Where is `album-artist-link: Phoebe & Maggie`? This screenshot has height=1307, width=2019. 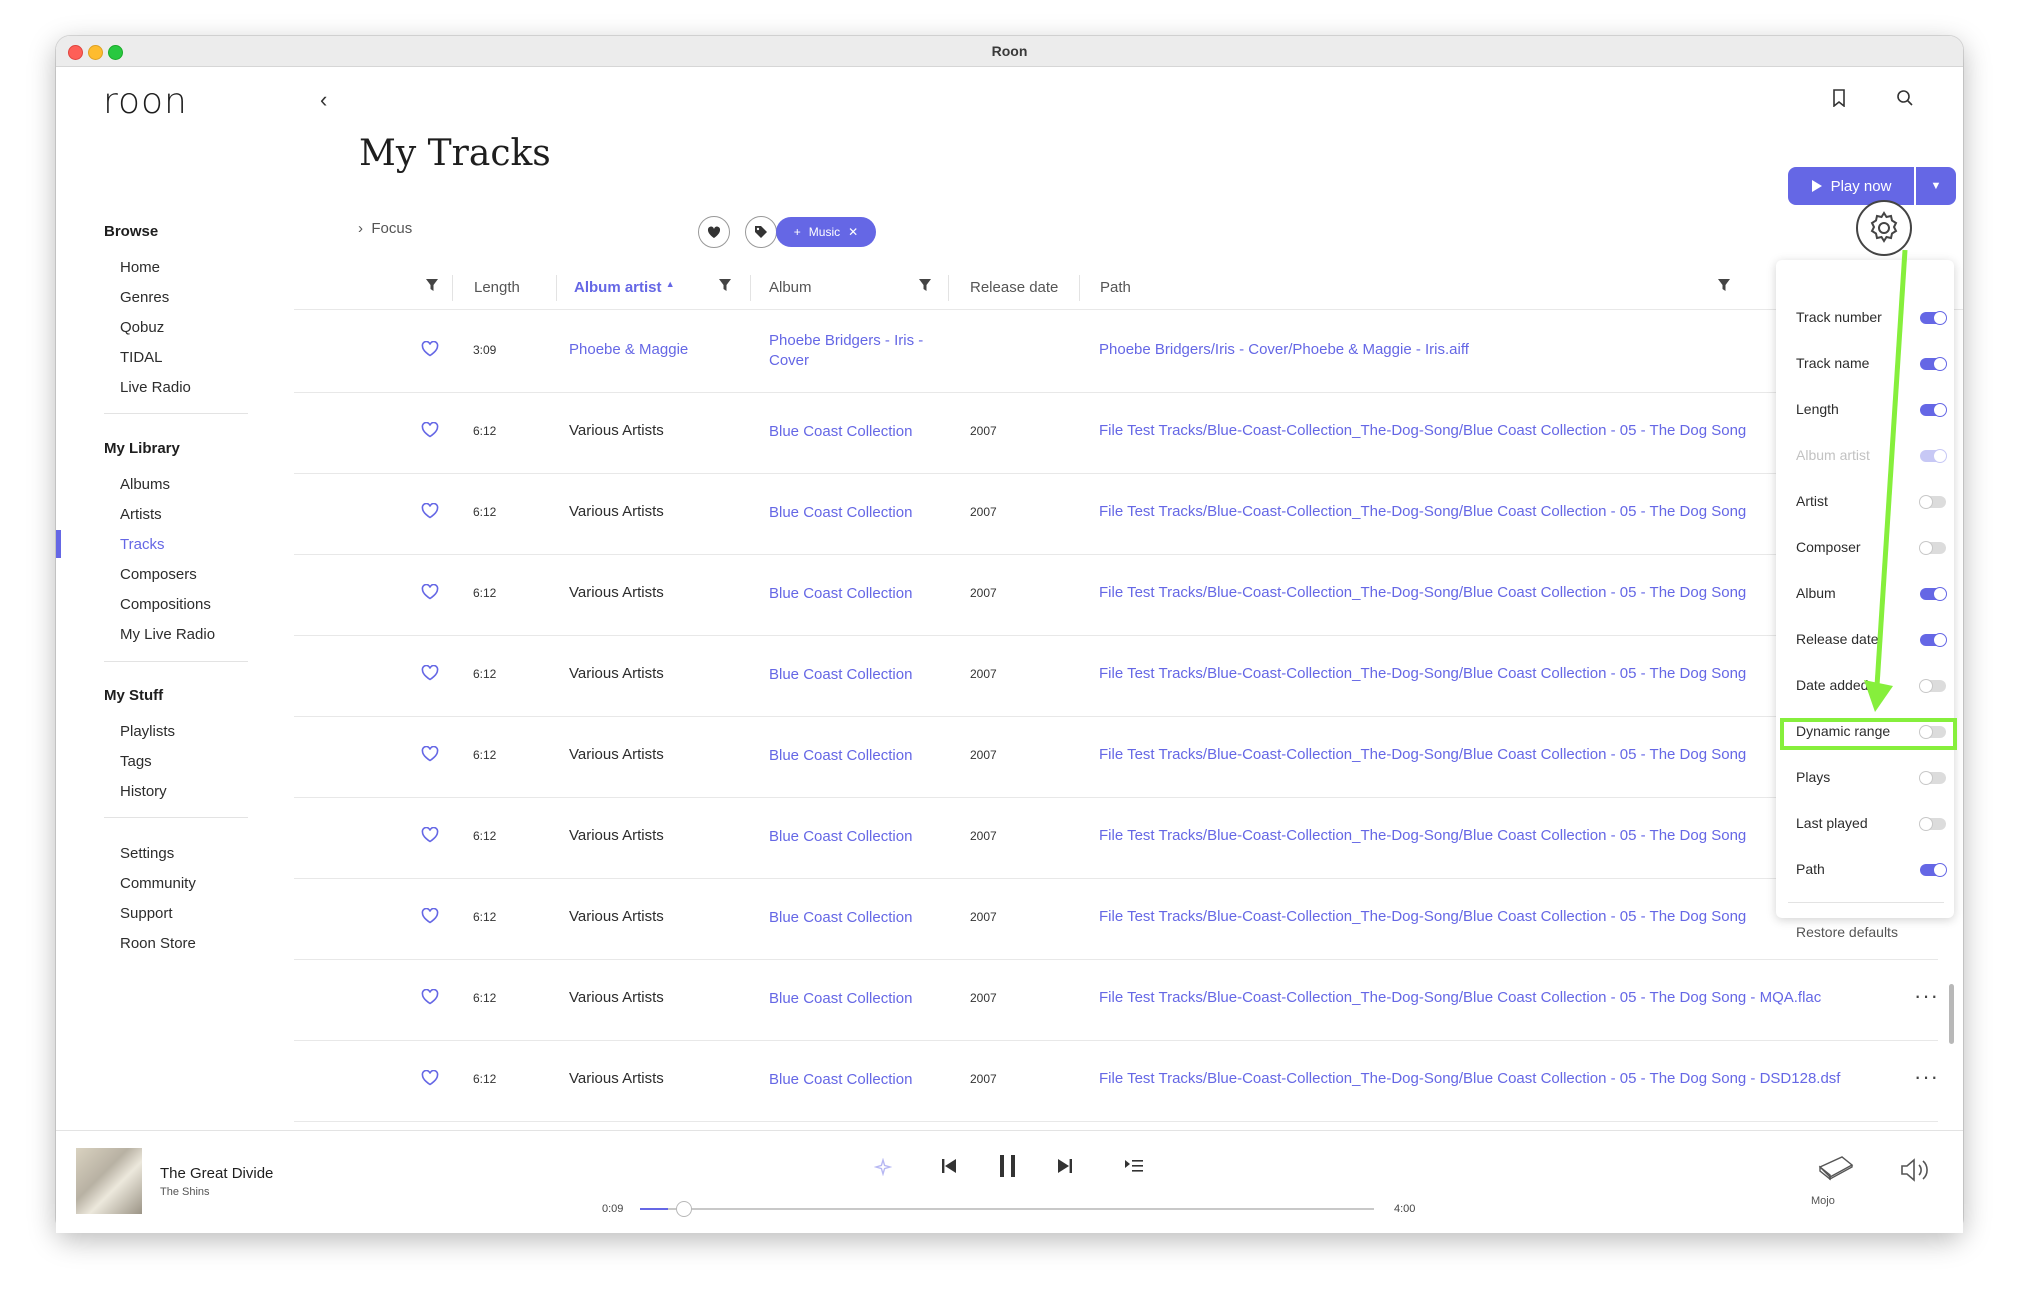
album-artist-link: Phoebe & Maggie is located at coordinates (628, 349).